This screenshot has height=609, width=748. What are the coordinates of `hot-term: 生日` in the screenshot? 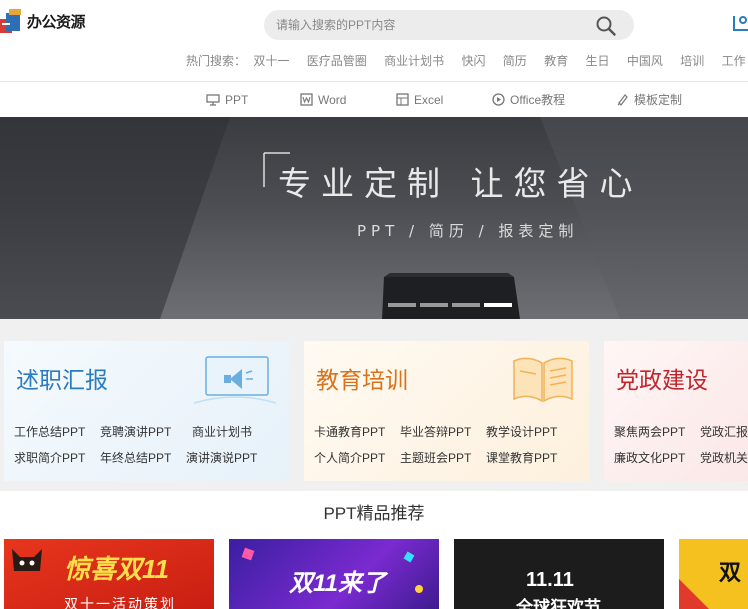 It's located at (598, 61).